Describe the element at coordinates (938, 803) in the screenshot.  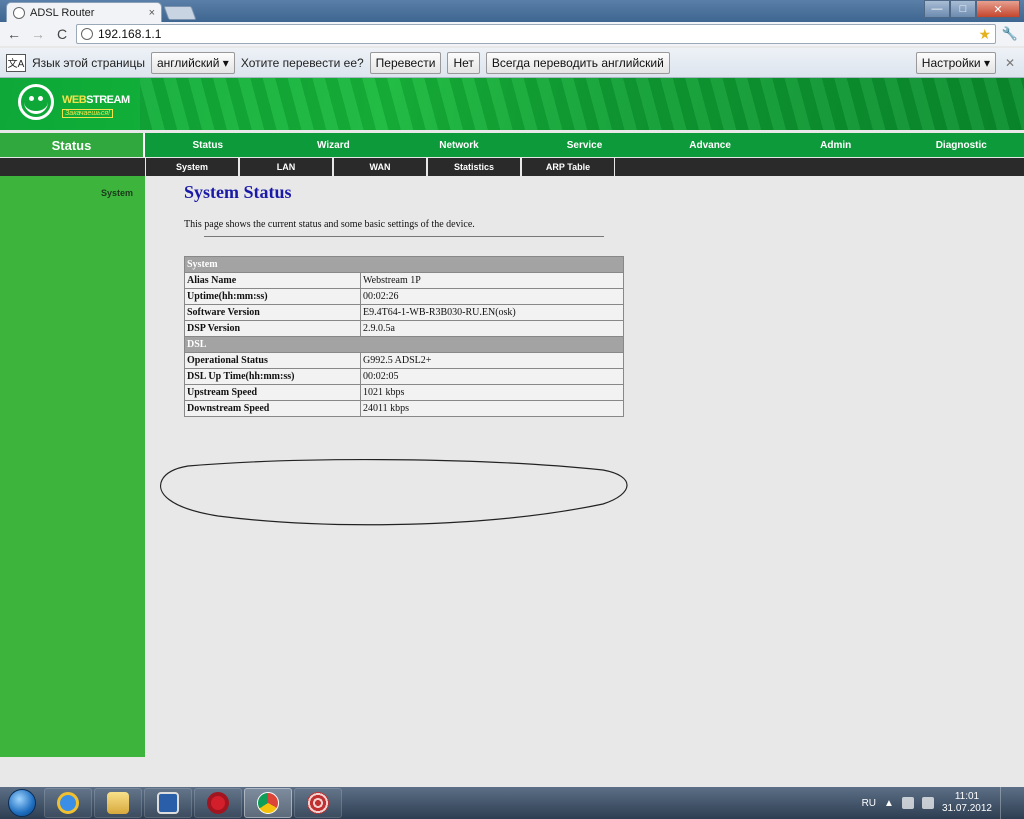
I see `system-tray: RU ▲ 11:01 31.07.2012` at that location.